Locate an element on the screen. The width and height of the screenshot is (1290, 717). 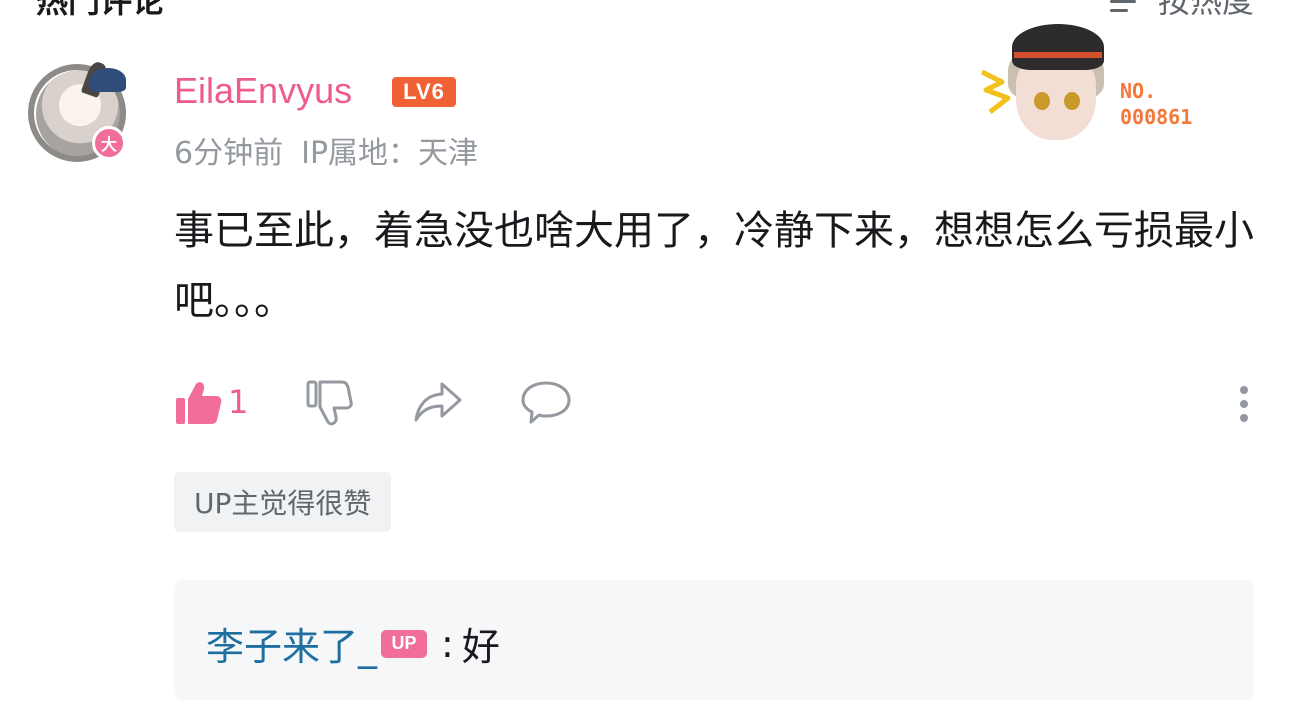
sort-icon is located at coordinates (1126, 6).